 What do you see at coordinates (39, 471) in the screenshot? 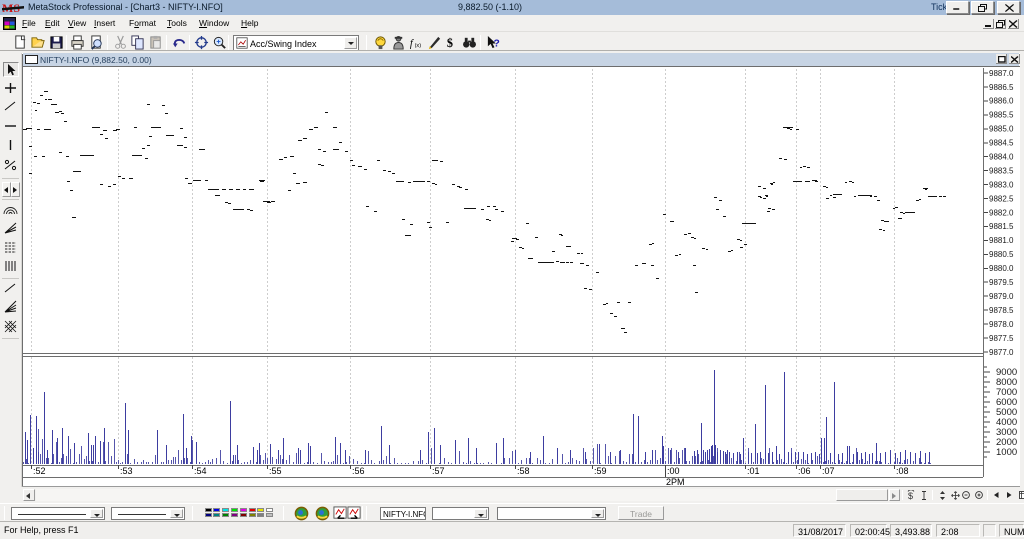
I see `svg-text: :52` at bounding box center [39, 471].